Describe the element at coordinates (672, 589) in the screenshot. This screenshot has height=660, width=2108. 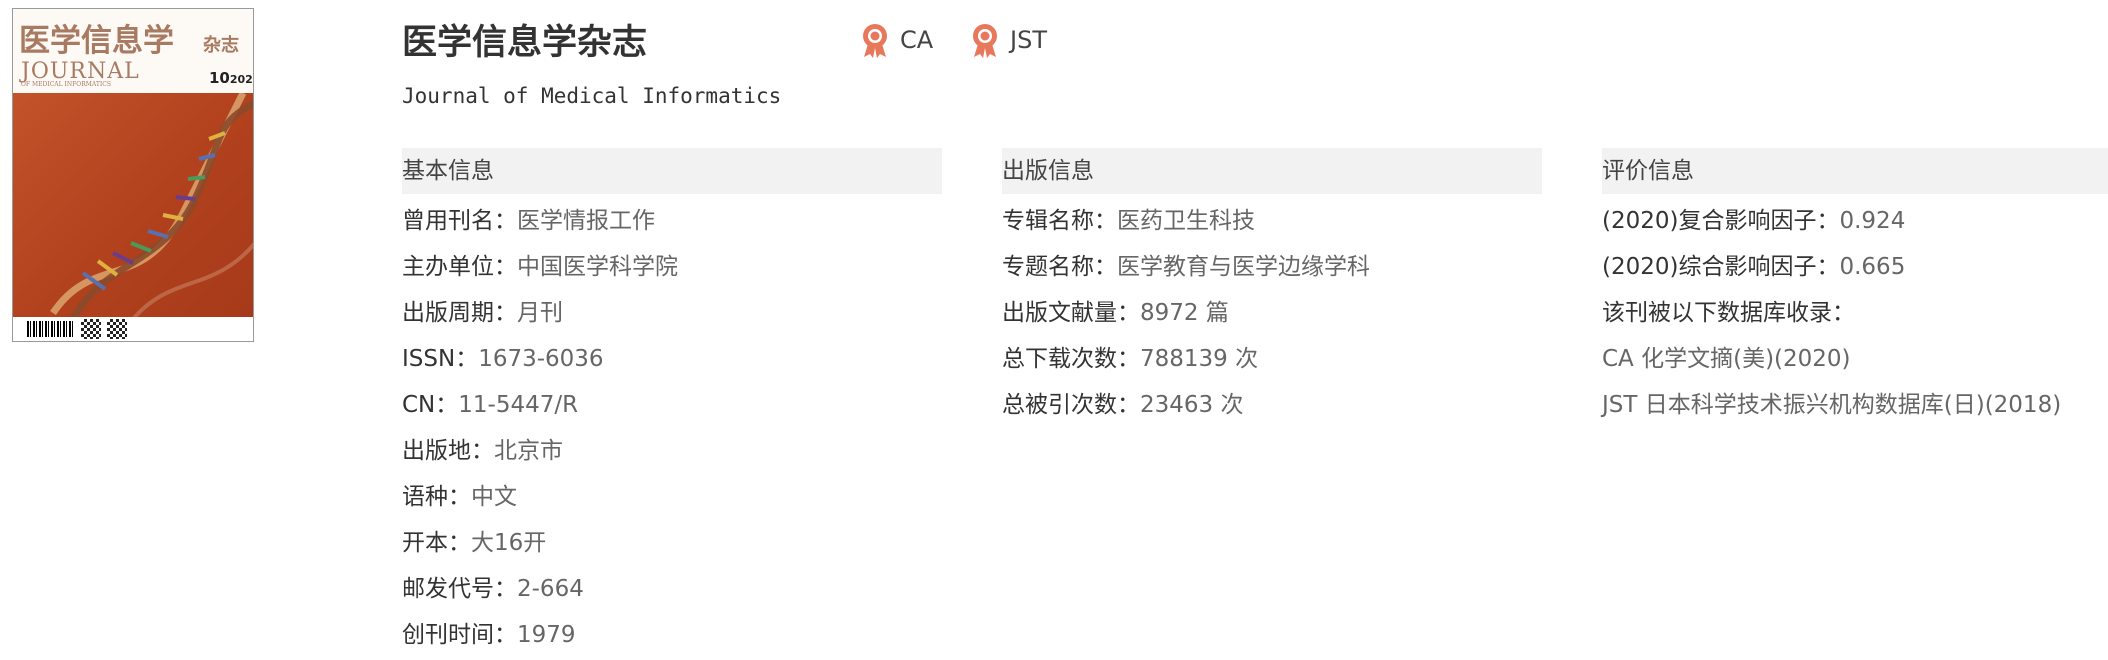
I see `info-row-postal-code: 邮发代号：2-664` at that location.